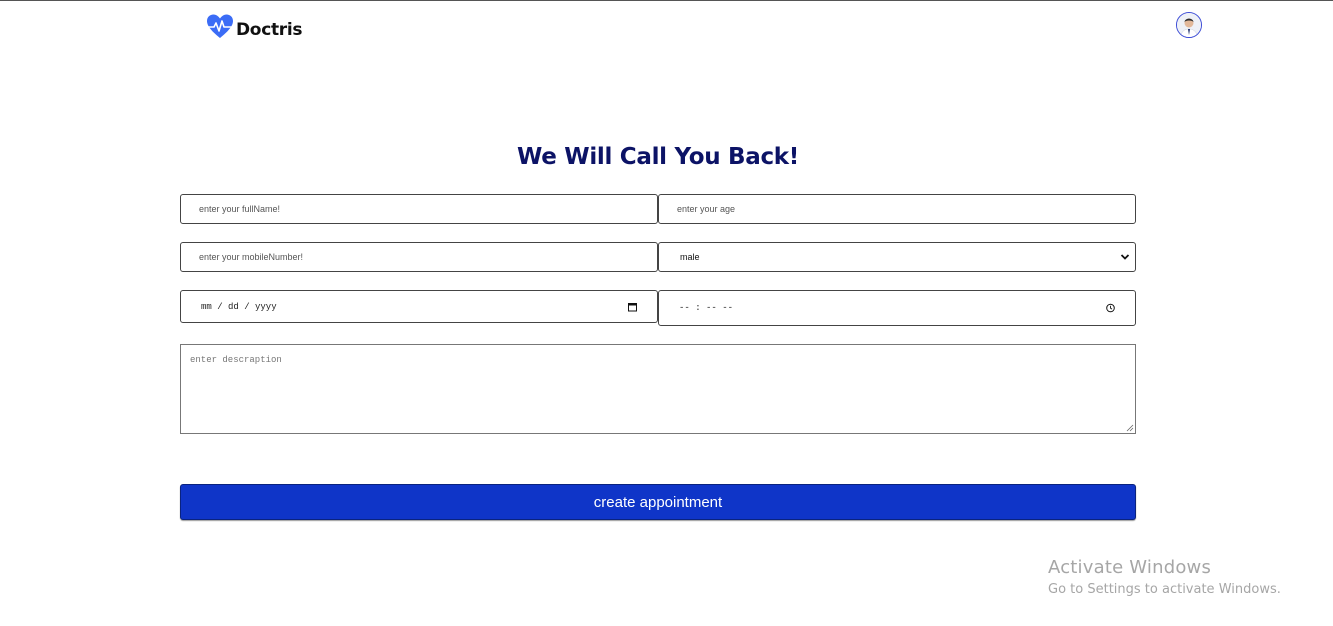  What do you see at coordinates (1130, 567) in the screenshot?
I see `watermark-title: Activate Windows` at bounding box center [1130, 567].